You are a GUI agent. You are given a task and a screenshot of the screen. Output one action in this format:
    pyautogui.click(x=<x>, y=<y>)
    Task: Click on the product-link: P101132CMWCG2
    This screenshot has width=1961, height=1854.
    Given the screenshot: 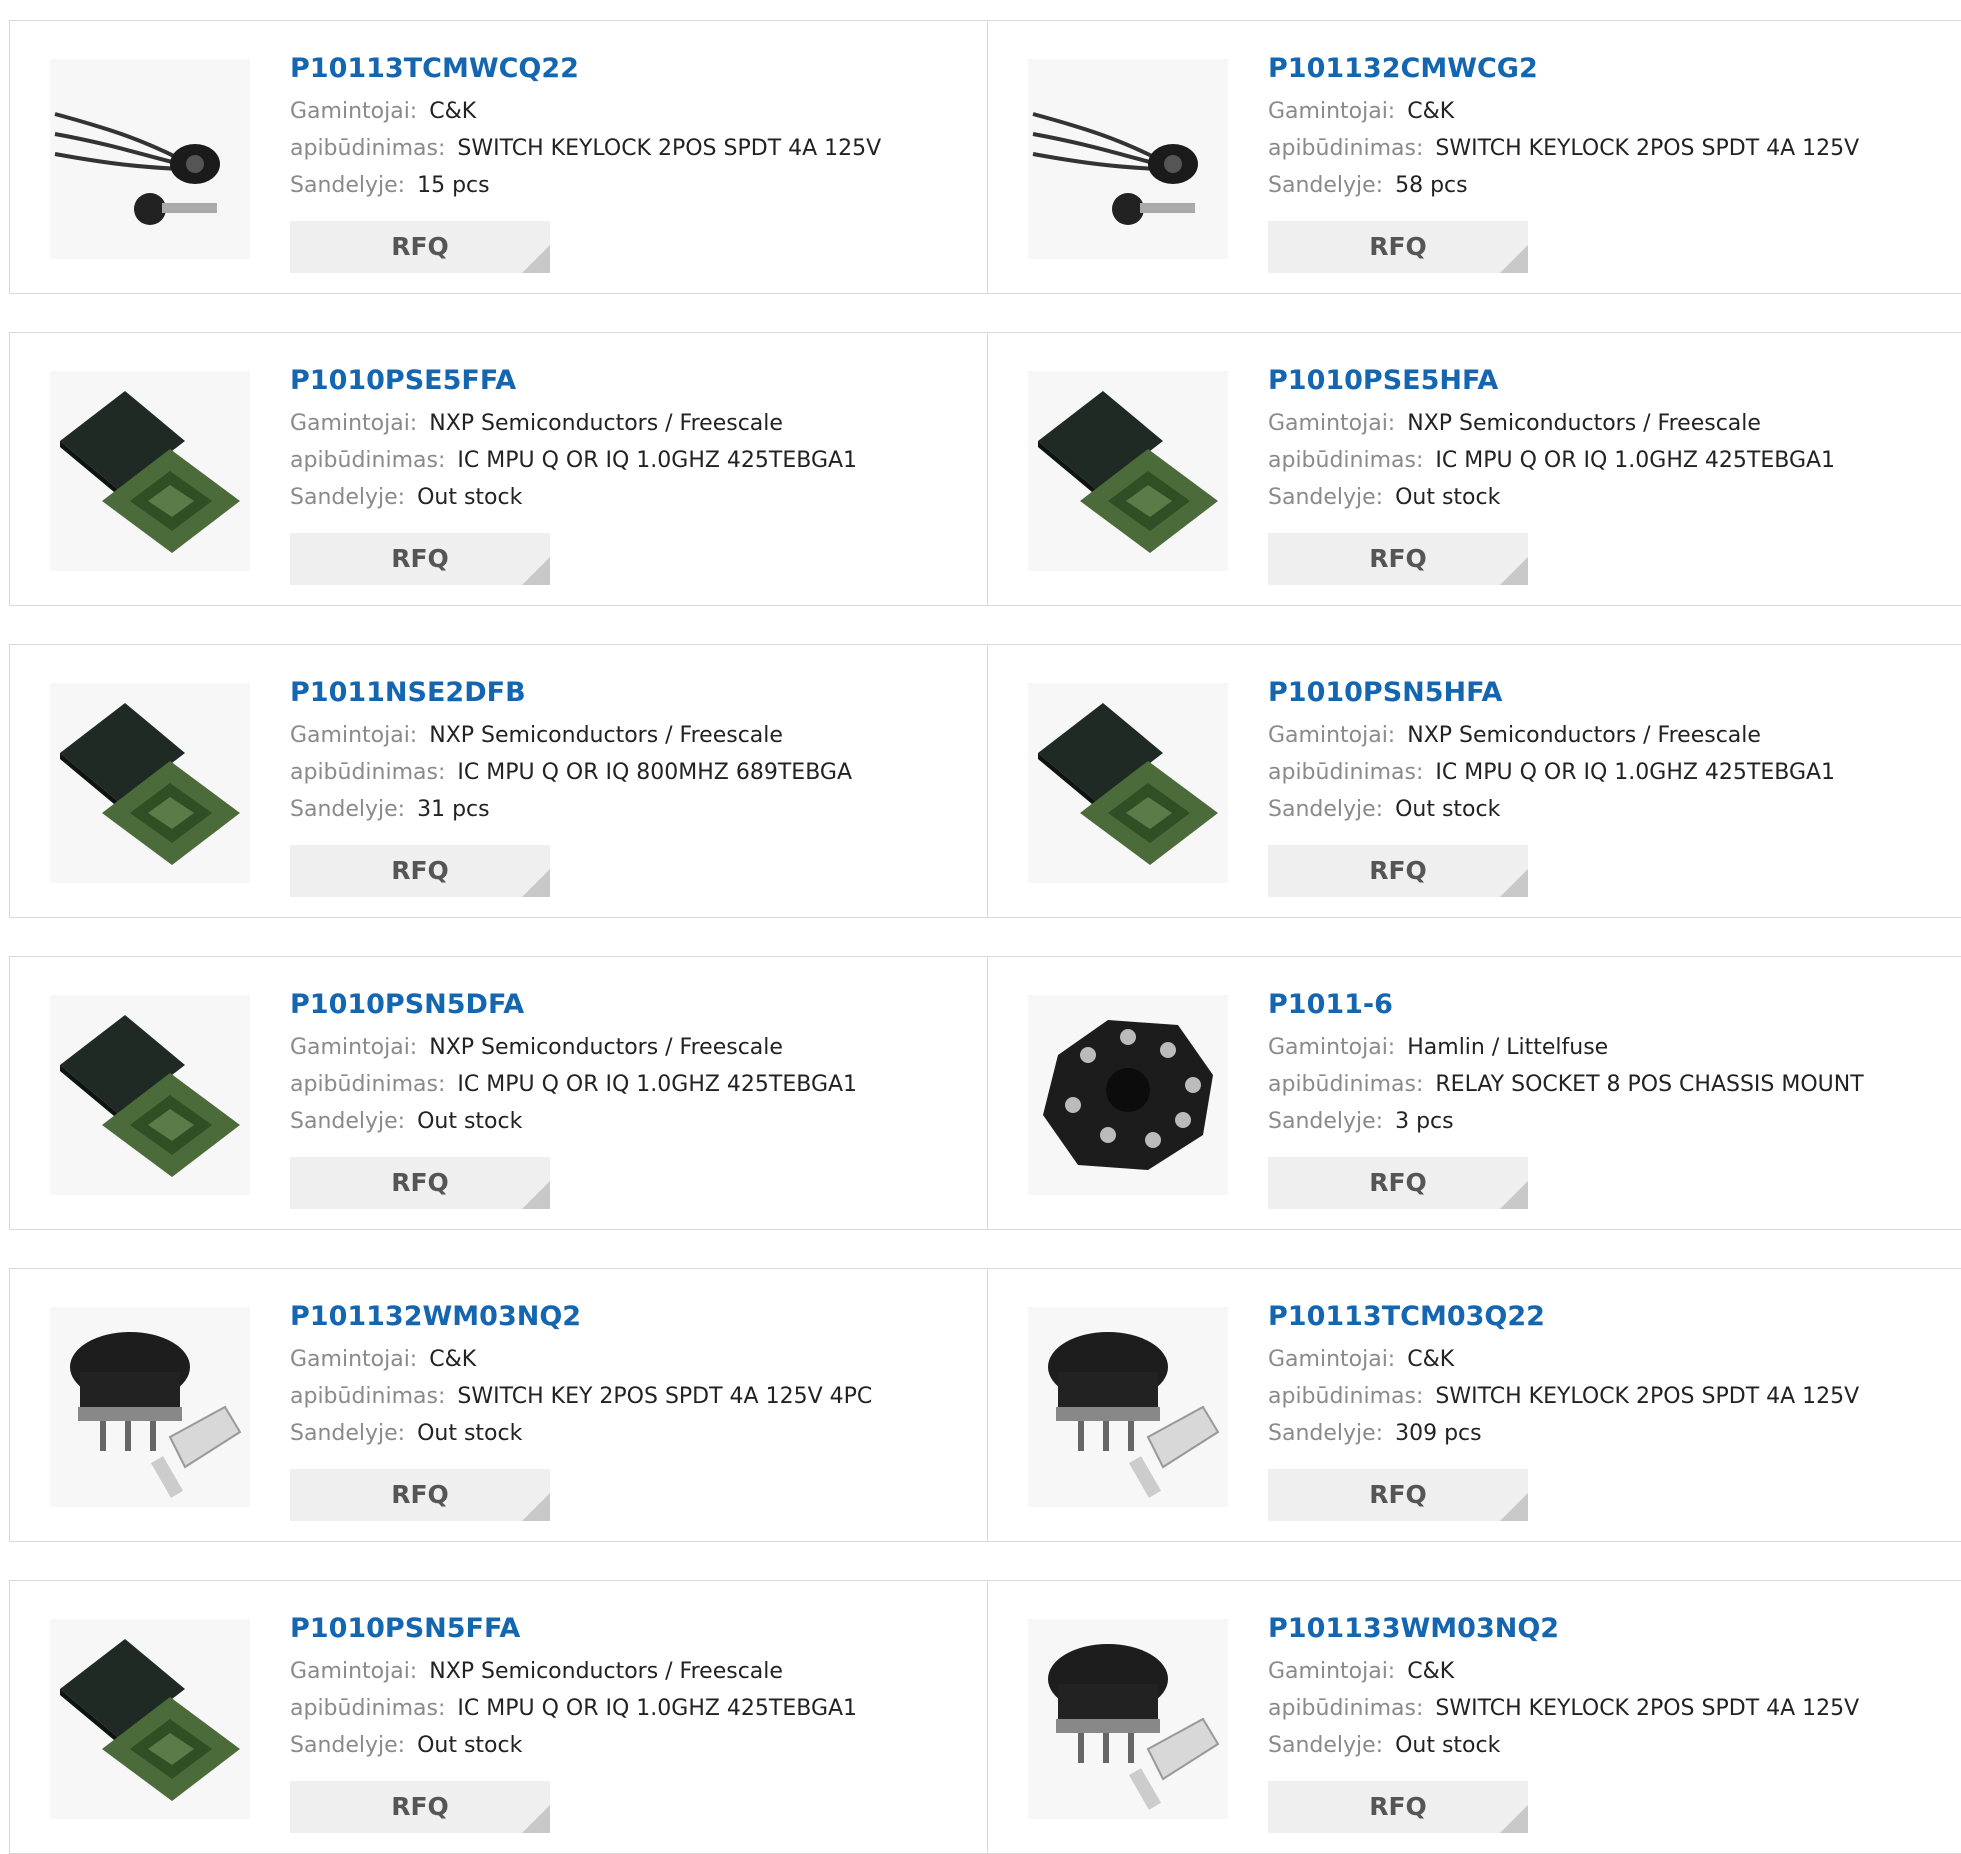 What is the action you would take?
    pyautogui.click(x=1563, y=69)
    